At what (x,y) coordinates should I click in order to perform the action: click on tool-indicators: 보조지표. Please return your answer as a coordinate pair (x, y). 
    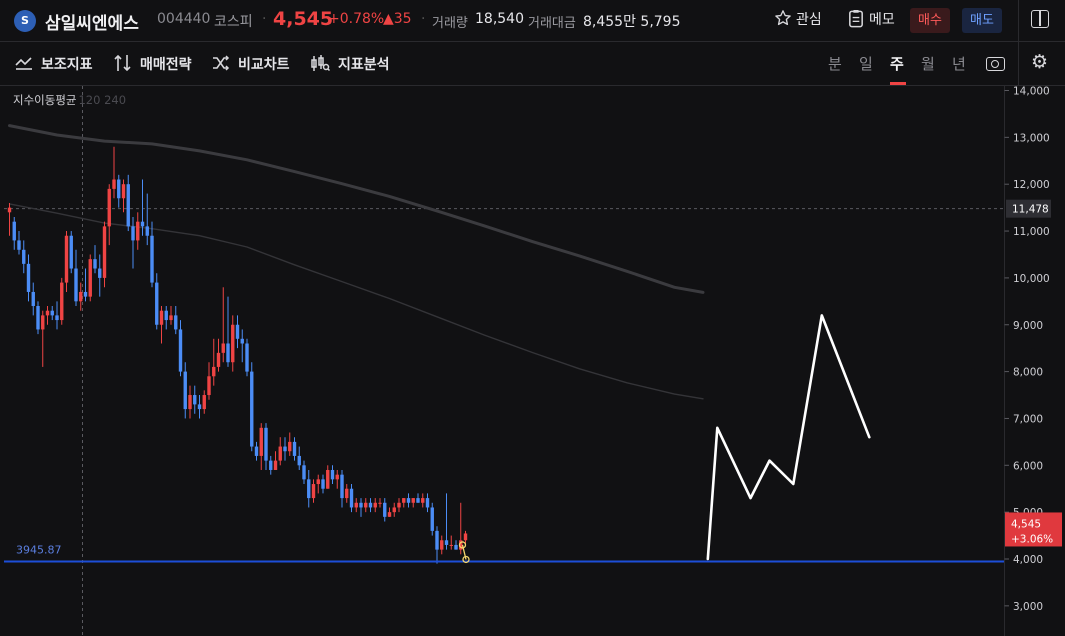
    Looking at the image, I should click on (54, 64).